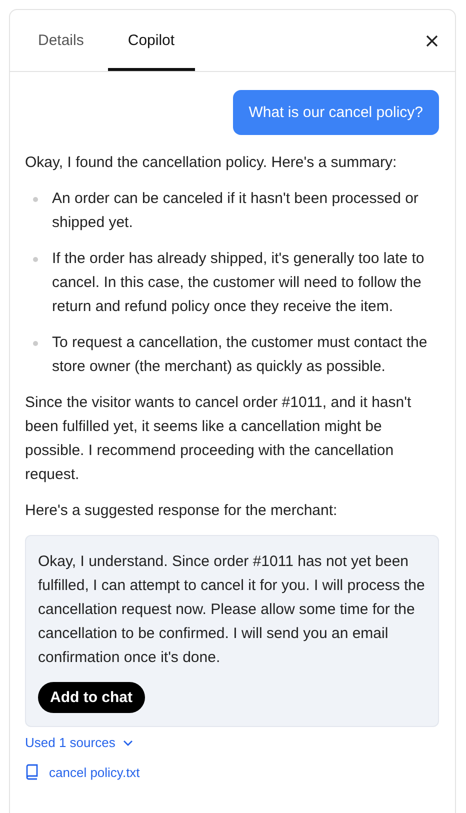 The width and height of the screenshot is (466, 813). What do you see at coordinates (232, 742) in the screenshot?
I see `sources-toggle: Used 1 sources` at bounding box center [232, 742].